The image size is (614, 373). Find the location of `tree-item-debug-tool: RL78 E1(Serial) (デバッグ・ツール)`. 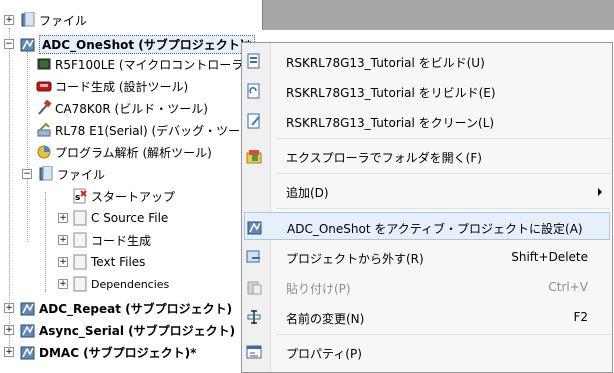

tree-item-debug-tool: RL78 E1(Serial) (デバッグ・ツール) is located at coordinates (146, 130).